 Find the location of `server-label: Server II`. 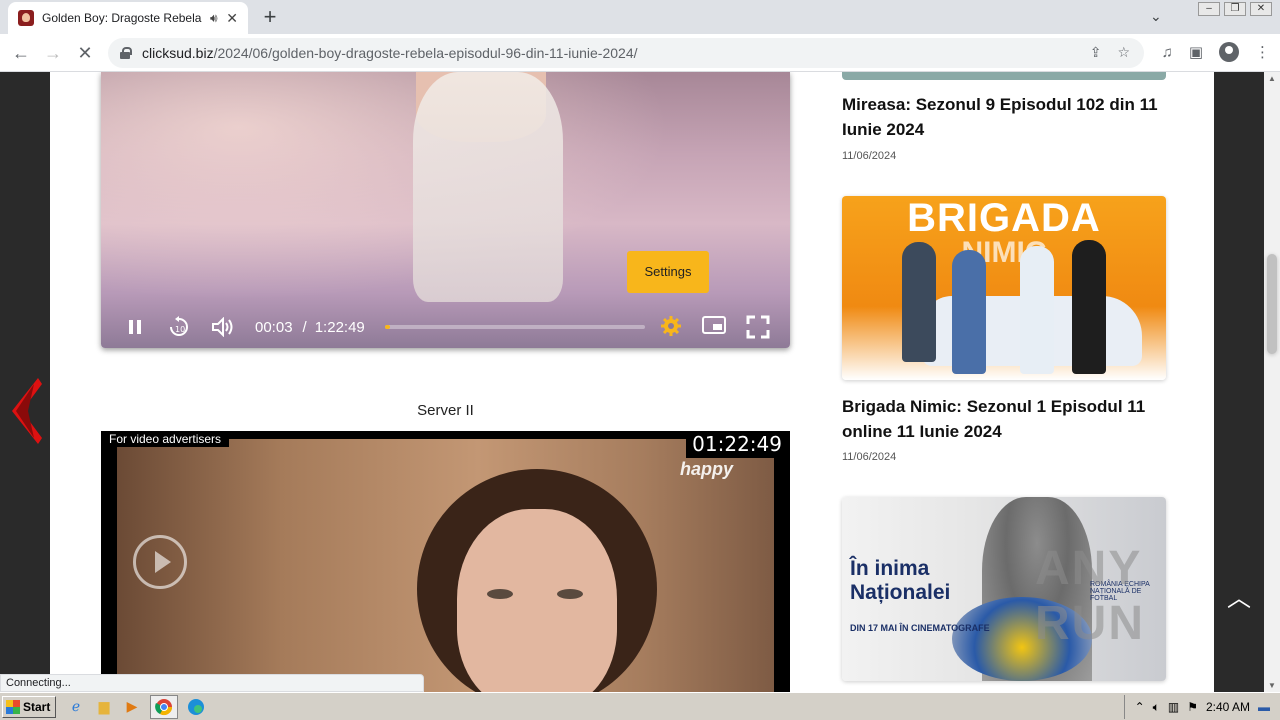

server-label: Server II is located at coordinates (445, 410).